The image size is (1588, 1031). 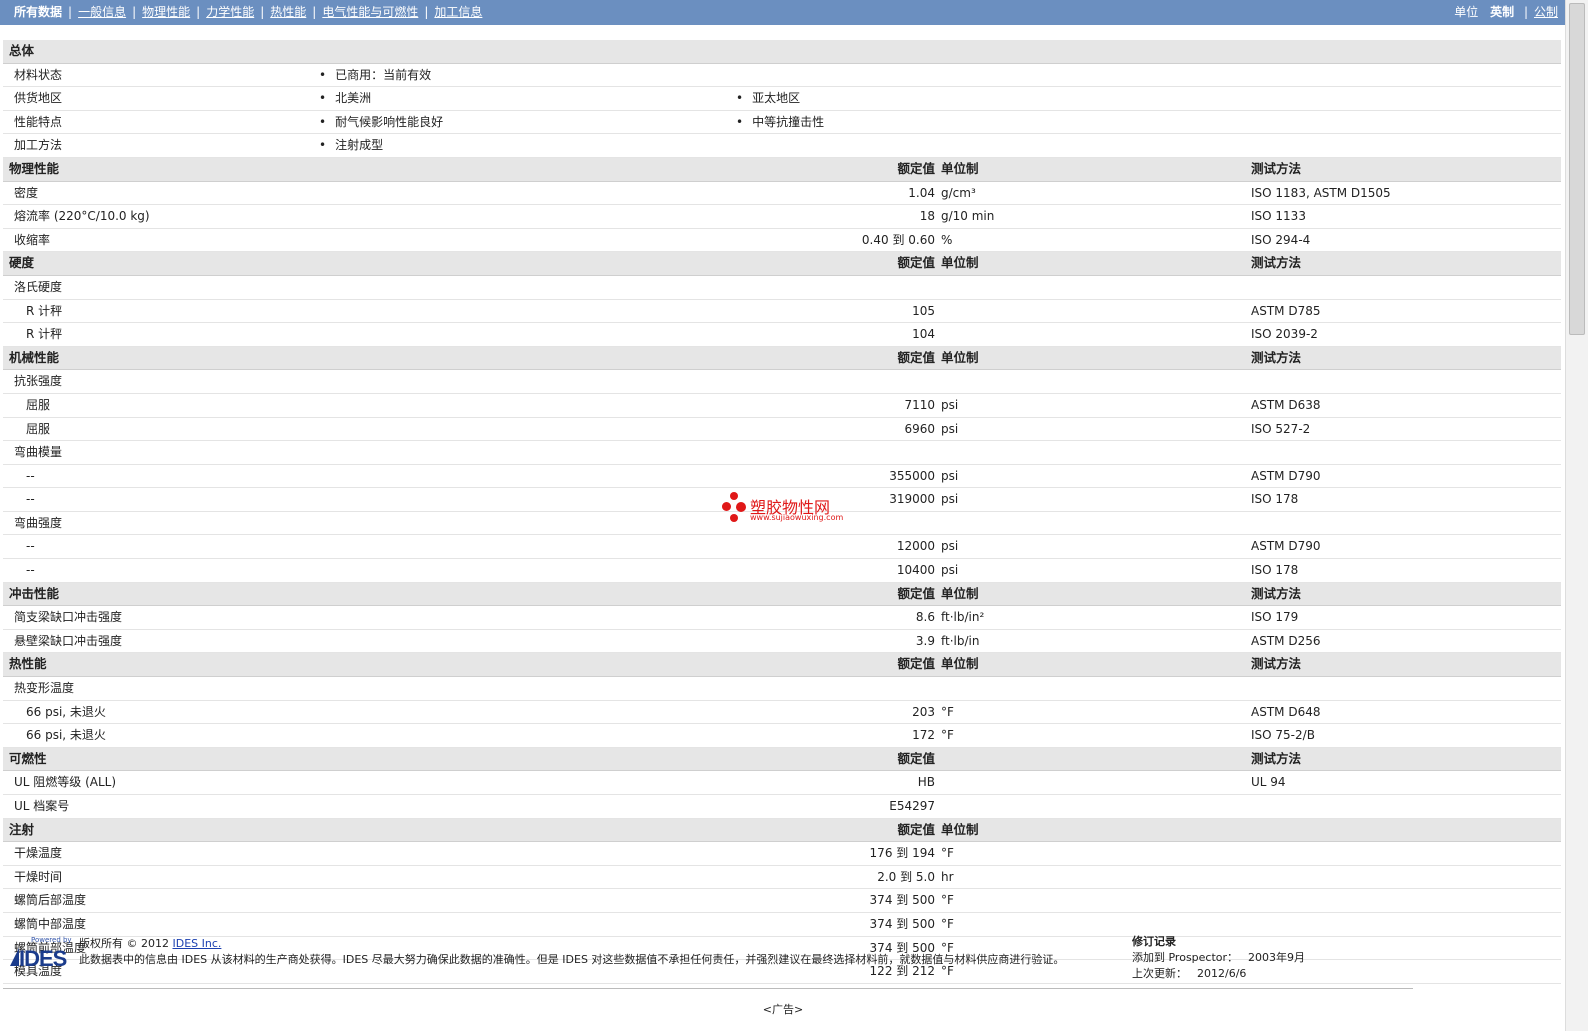 What do you see at coordinates (782, 288) in the screenshot?
I see `table-row: 洛氏硬度` at bounding box center [782, 288].